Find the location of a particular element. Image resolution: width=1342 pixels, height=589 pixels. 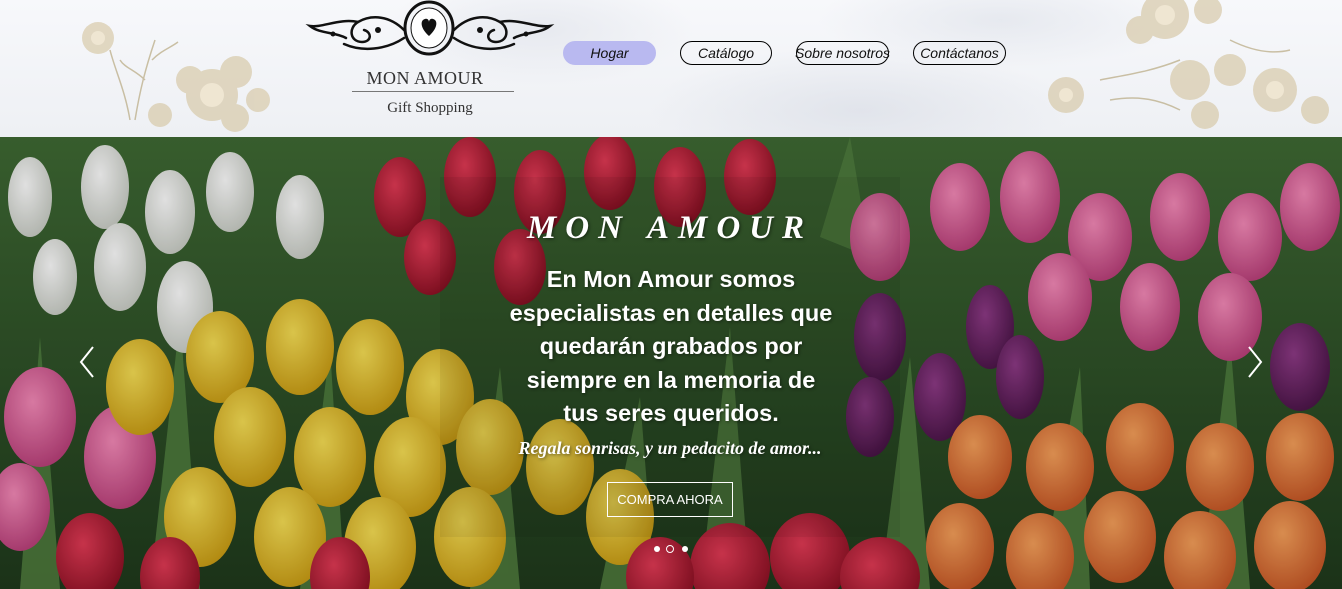

chevron-right-icon is located at coordinates (1255, 362).